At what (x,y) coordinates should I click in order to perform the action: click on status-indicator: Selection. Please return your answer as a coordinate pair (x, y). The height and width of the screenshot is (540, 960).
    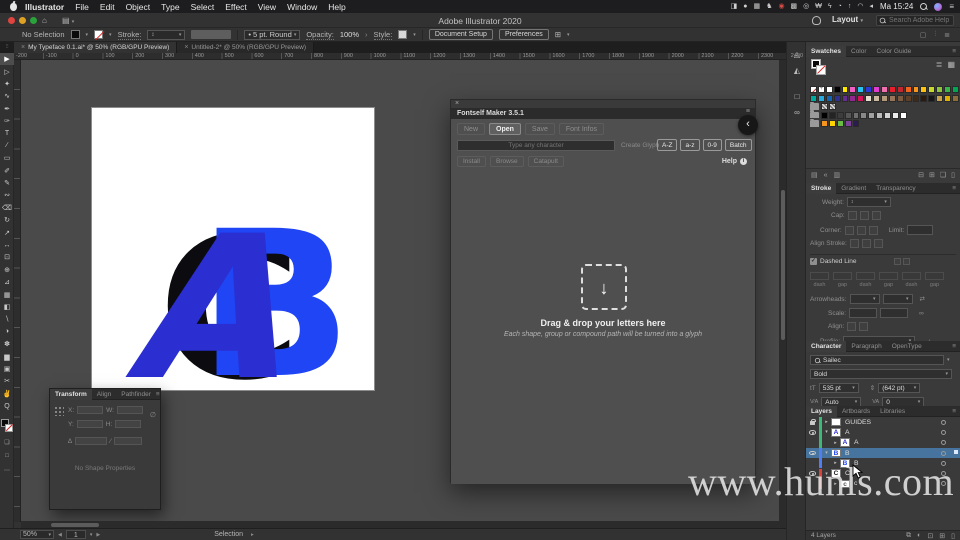
    Looking at the image, I should click on (228, 534).